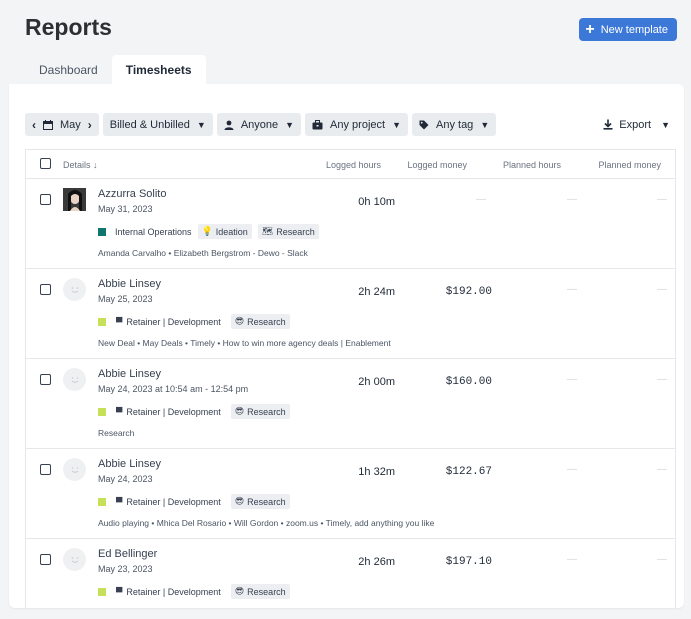 This screenshot has width=691, height=619. What do you see at coordinates (437, 165) in the screenshot?
I see `logged-money-header: Logged money` at bounding box center [437, 165].